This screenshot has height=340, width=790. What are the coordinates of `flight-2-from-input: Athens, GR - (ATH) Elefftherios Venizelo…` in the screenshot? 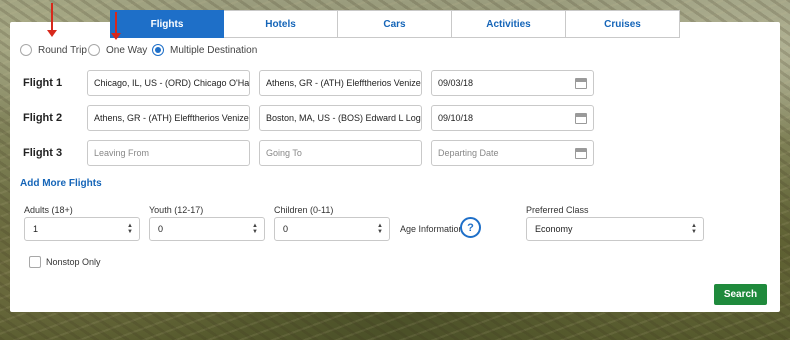 It's located at (168, 118).